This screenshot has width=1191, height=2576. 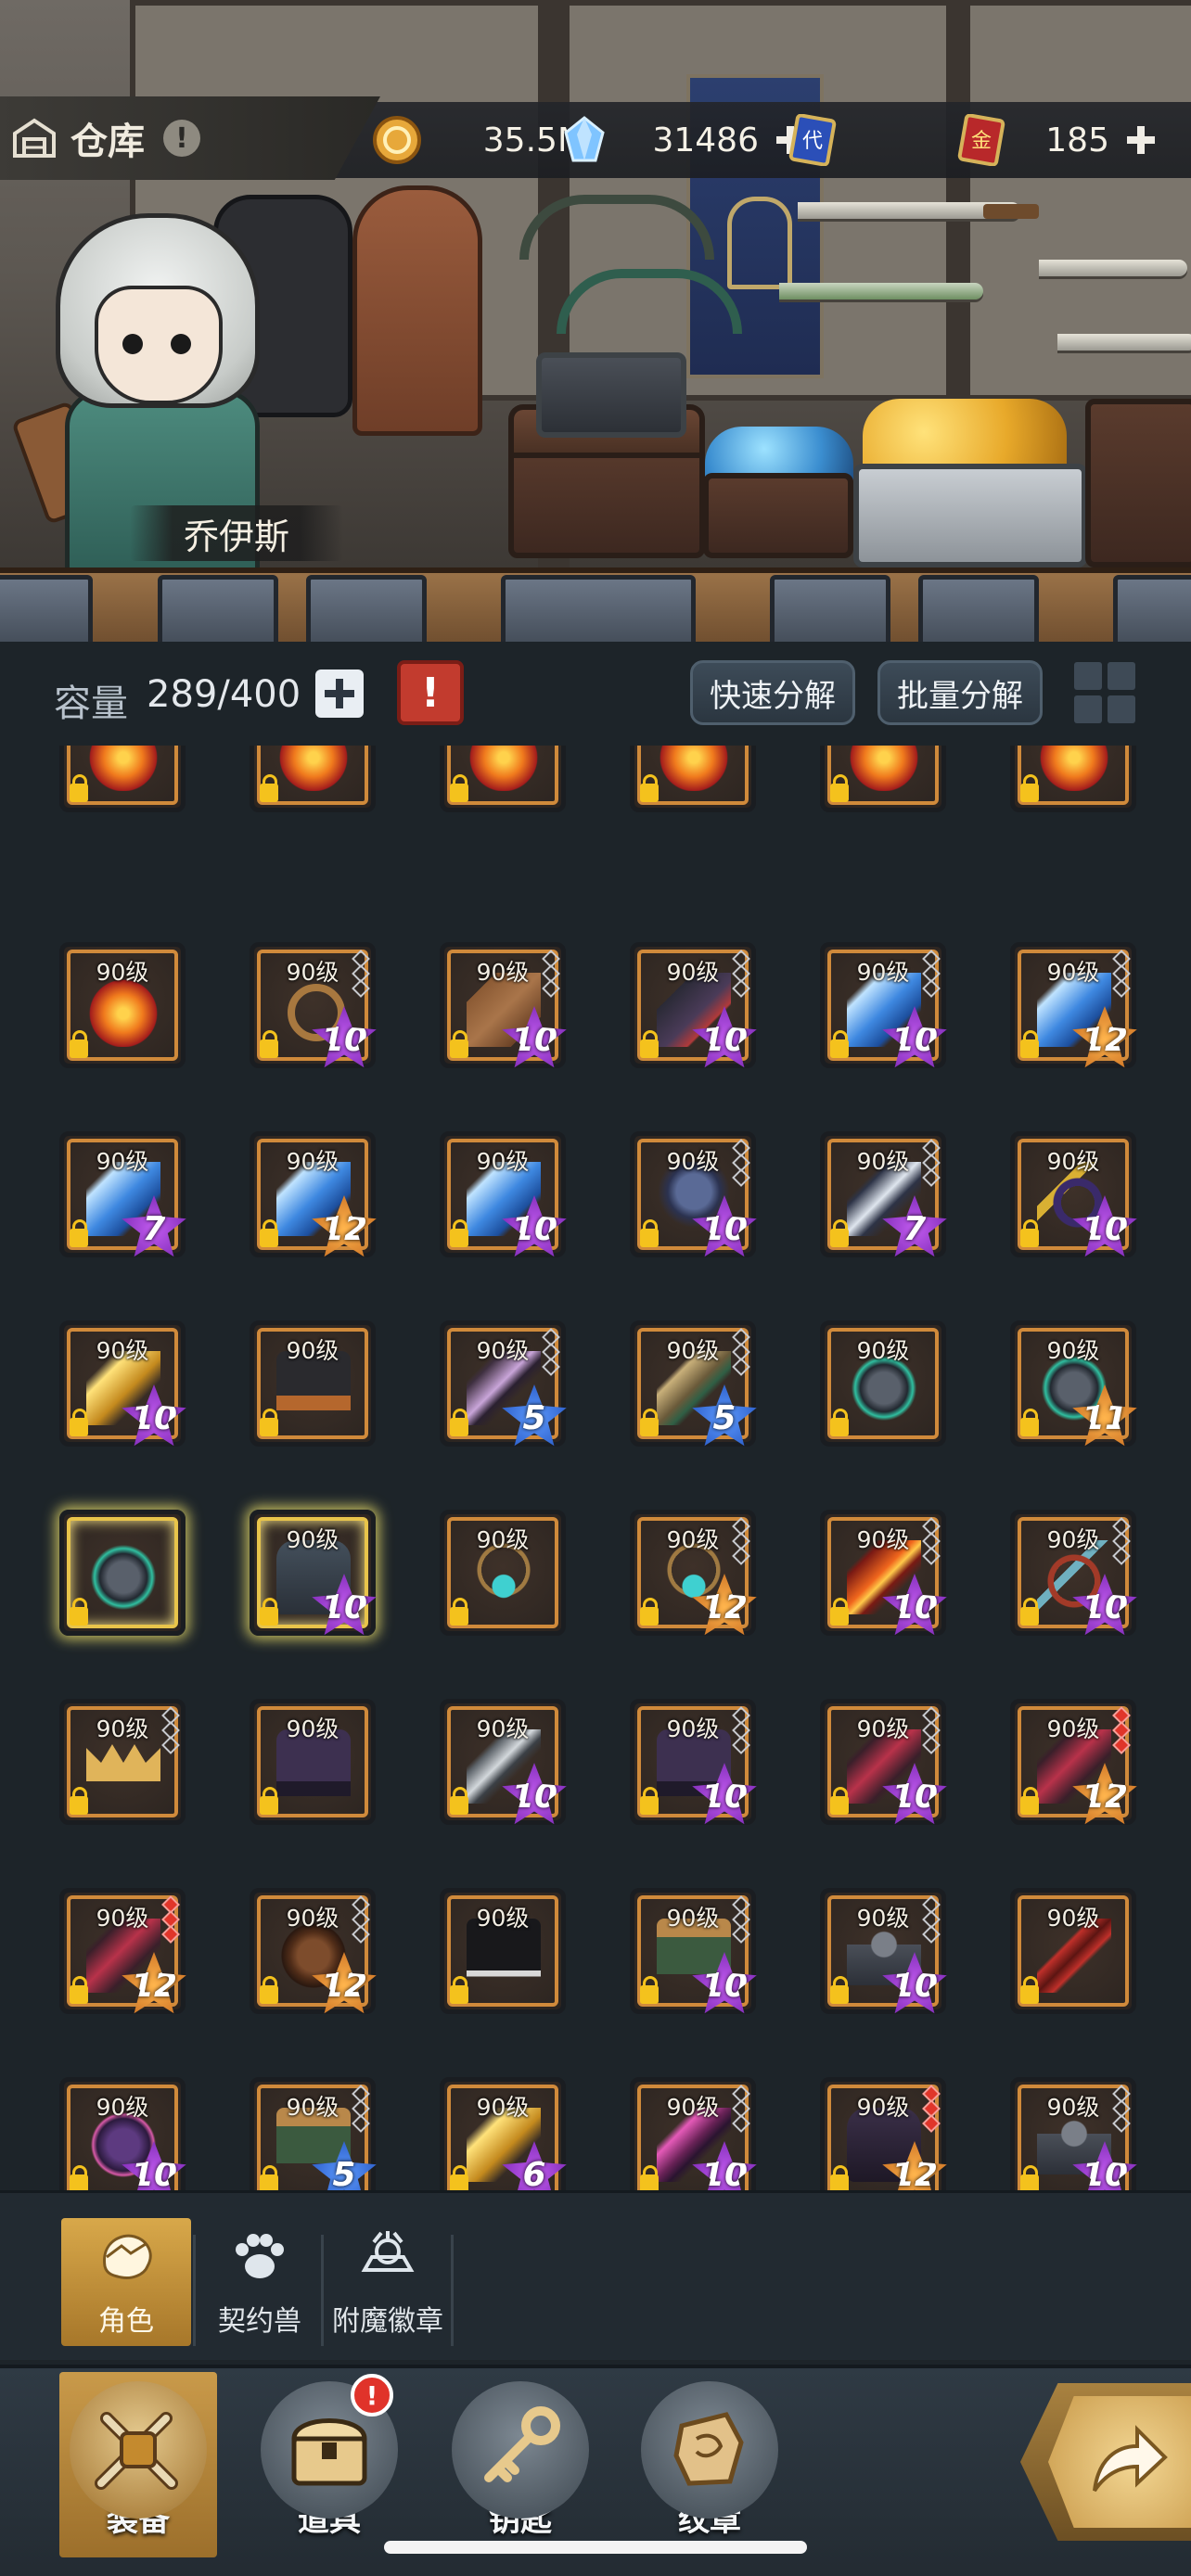 I want to click on nav-equipment: 装备, so click(x=138, y=2464).